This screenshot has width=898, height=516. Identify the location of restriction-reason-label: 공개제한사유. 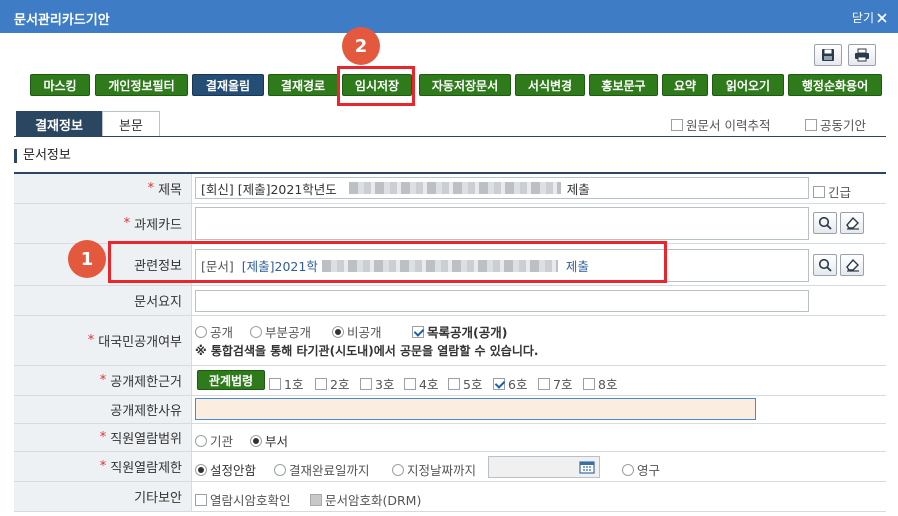
(103, 409).